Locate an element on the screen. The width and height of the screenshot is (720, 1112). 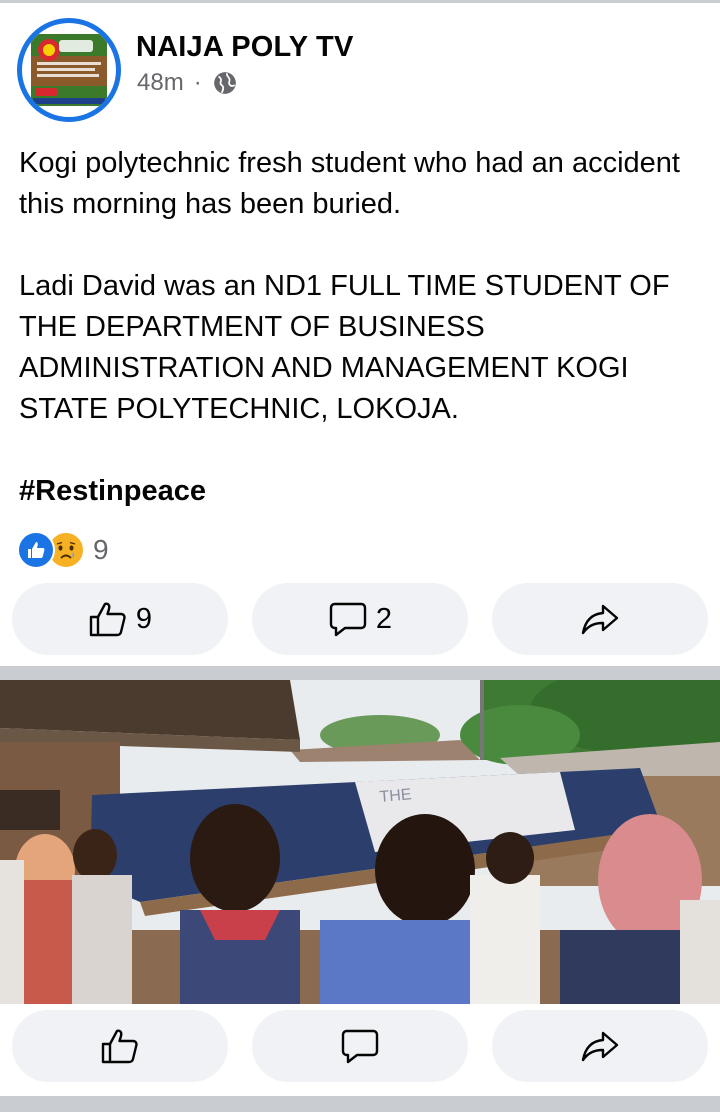
post-time: 48m is located at coordinates (160, 83).